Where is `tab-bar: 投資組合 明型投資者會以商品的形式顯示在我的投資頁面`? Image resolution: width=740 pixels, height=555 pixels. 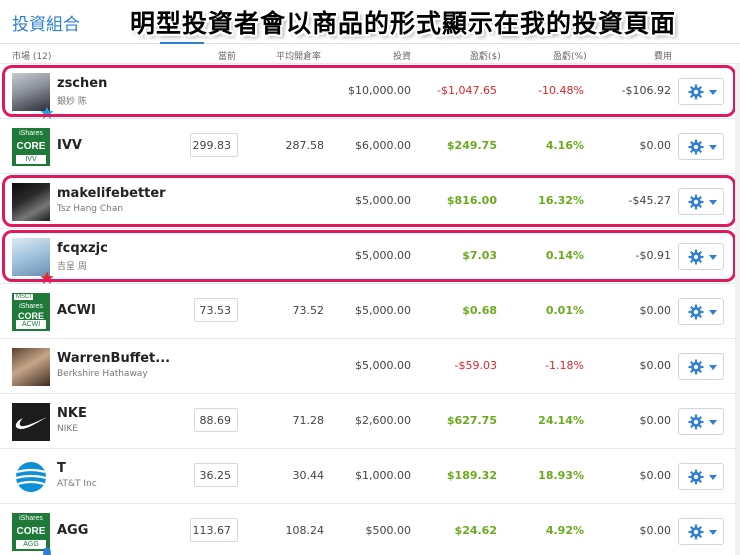 tab-bar: 投資組合 明型投資者會以商品的形式顯示在我的投資頁面 is located at coordinates (370, 22).